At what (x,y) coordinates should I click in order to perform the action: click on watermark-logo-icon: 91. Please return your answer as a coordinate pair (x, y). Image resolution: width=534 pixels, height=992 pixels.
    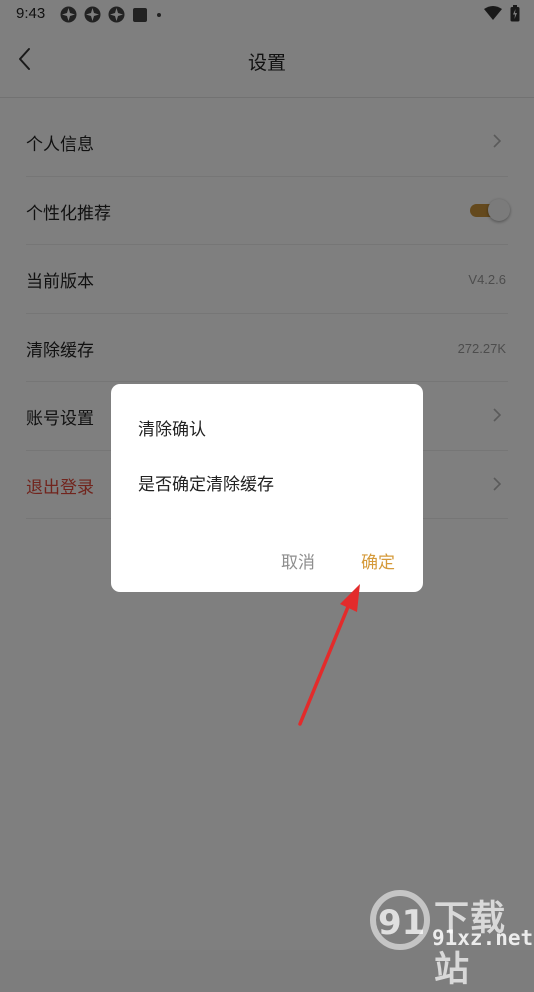
    Looking at the image, I should click on (400, 920).